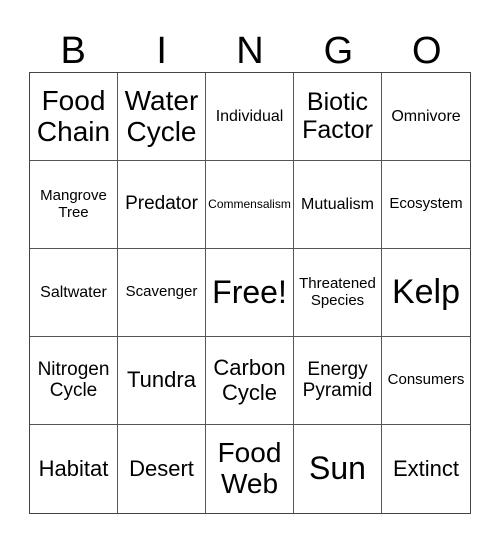  I want to click on bingo-cell: Commensalism, so click(250, 205).